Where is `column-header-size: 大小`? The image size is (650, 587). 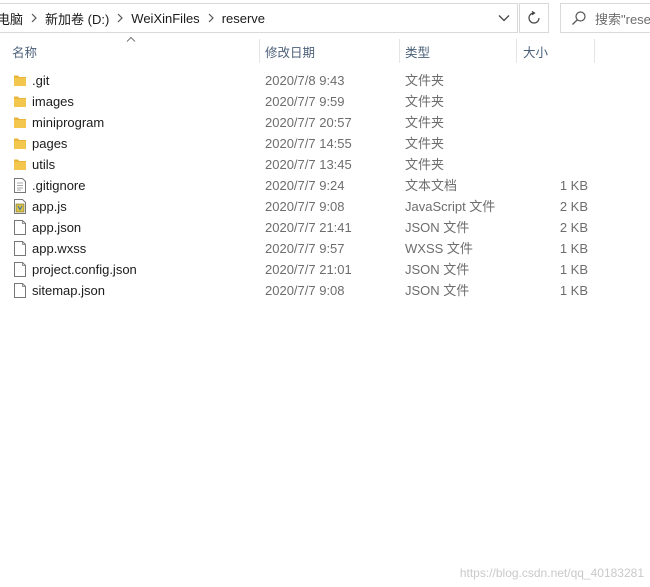 column-header-size: 大小 is located at coordinates (535, 51).